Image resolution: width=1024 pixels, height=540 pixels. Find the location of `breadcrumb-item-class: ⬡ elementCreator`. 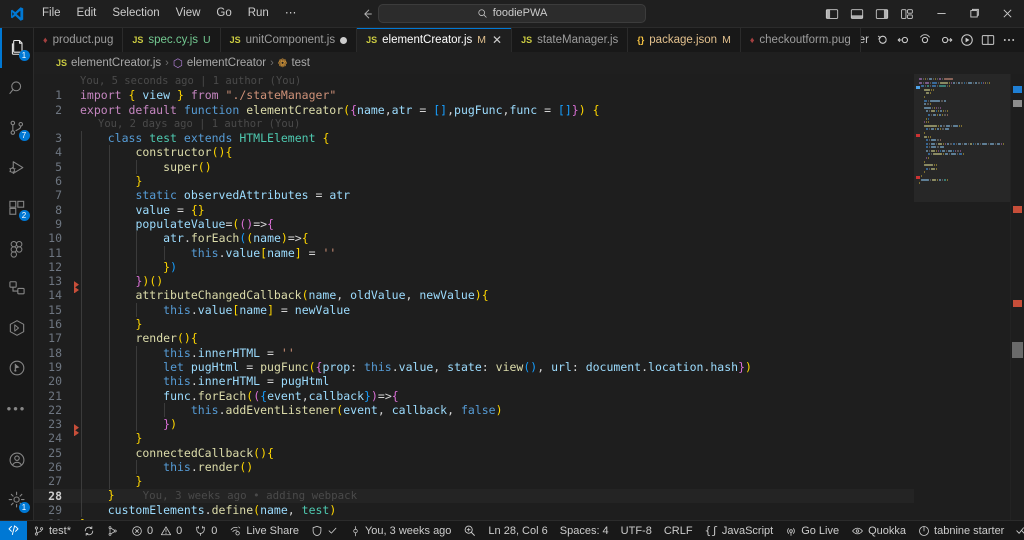

breadcrumb-item-class: ⬡ elementCreator is located at coordinates (219, 63).